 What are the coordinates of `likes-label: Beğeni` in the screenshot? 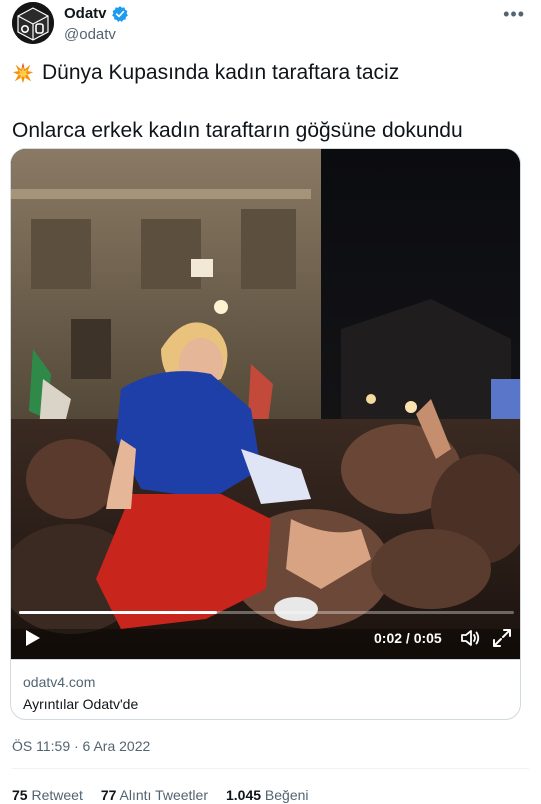 It's located at (286, 795).